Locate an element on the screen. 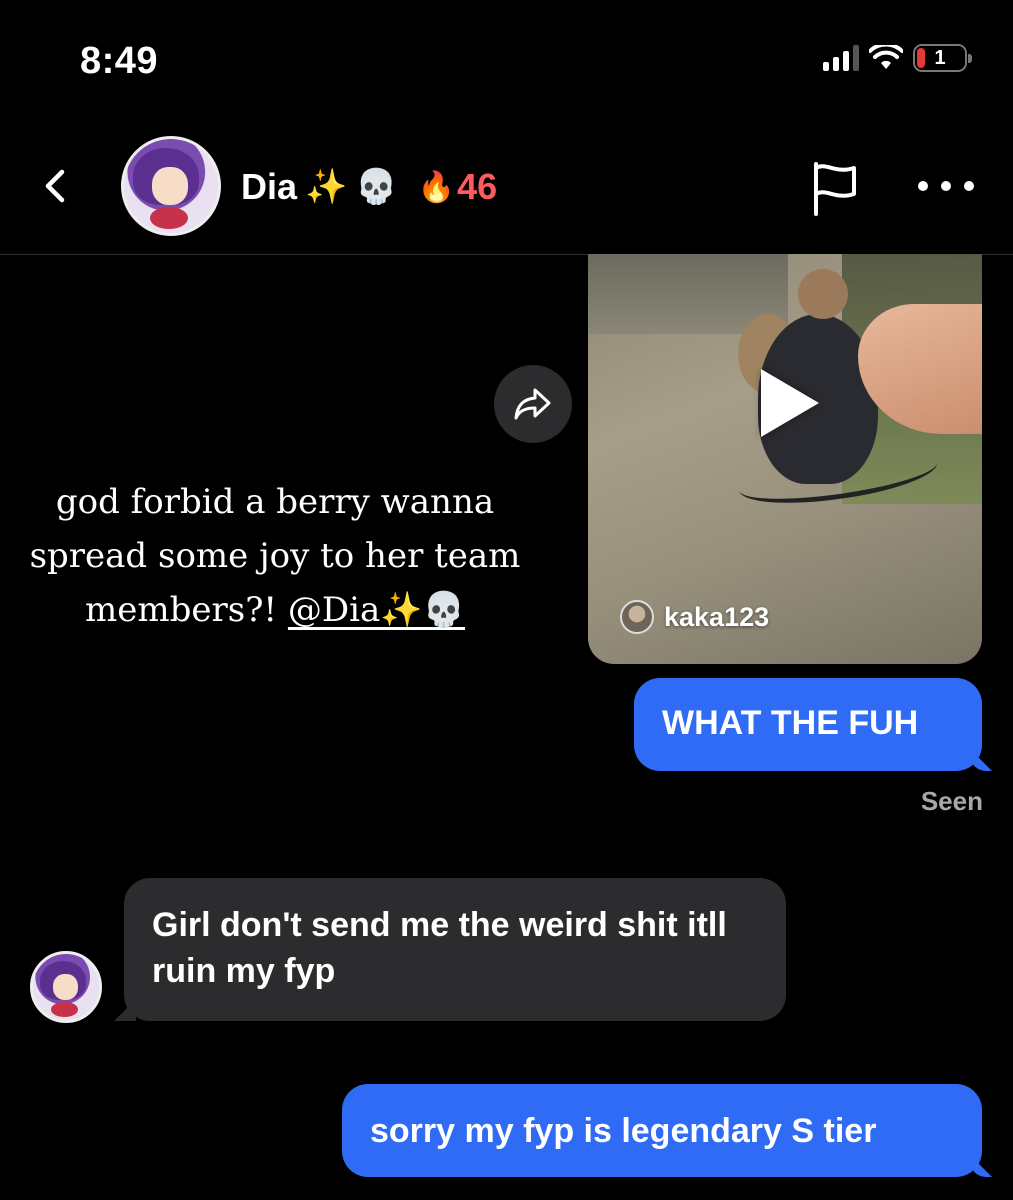 The image size is (1013, 1200). battery-level: 1 is located at coordinates (940, 57).